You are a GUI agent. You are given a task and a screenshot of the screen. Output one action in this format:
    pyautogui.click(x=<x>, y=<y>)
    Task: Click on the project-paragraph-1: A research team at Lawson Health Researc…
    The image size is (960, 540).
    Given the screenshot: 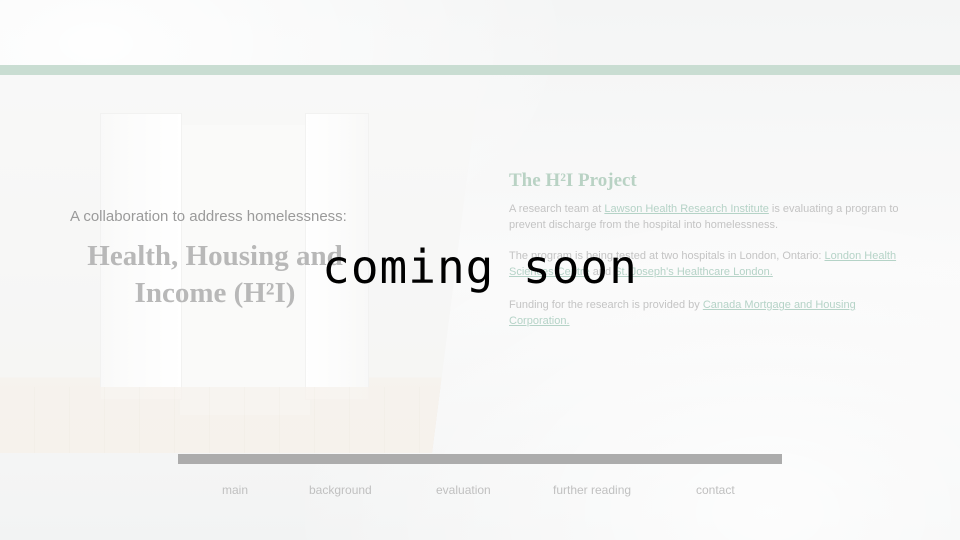 What is the action you would take?
    pyautogui.click(x=714, y=217)
    